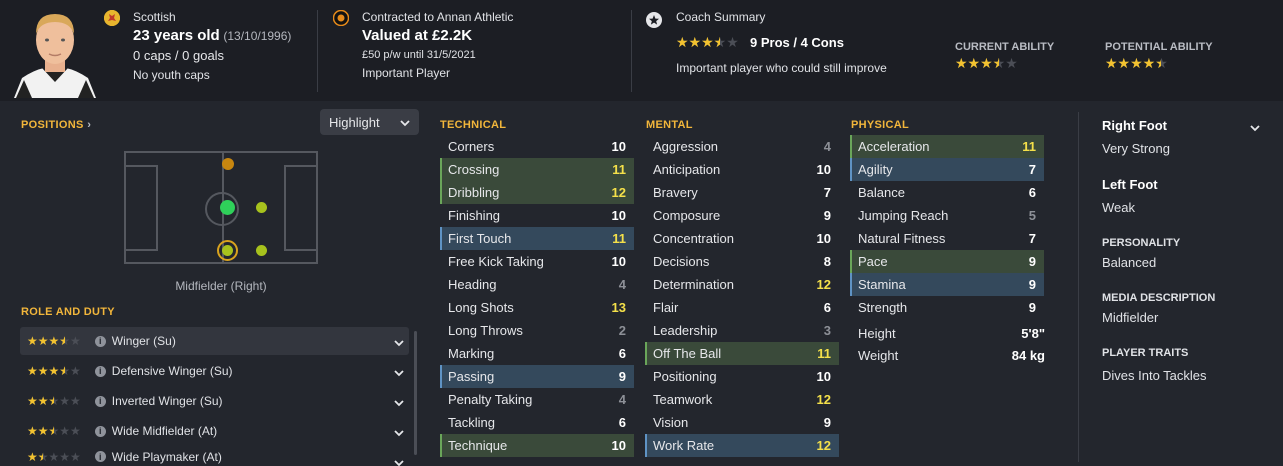  I want to click on attribute-row: Pace 9, so click(947, 261).